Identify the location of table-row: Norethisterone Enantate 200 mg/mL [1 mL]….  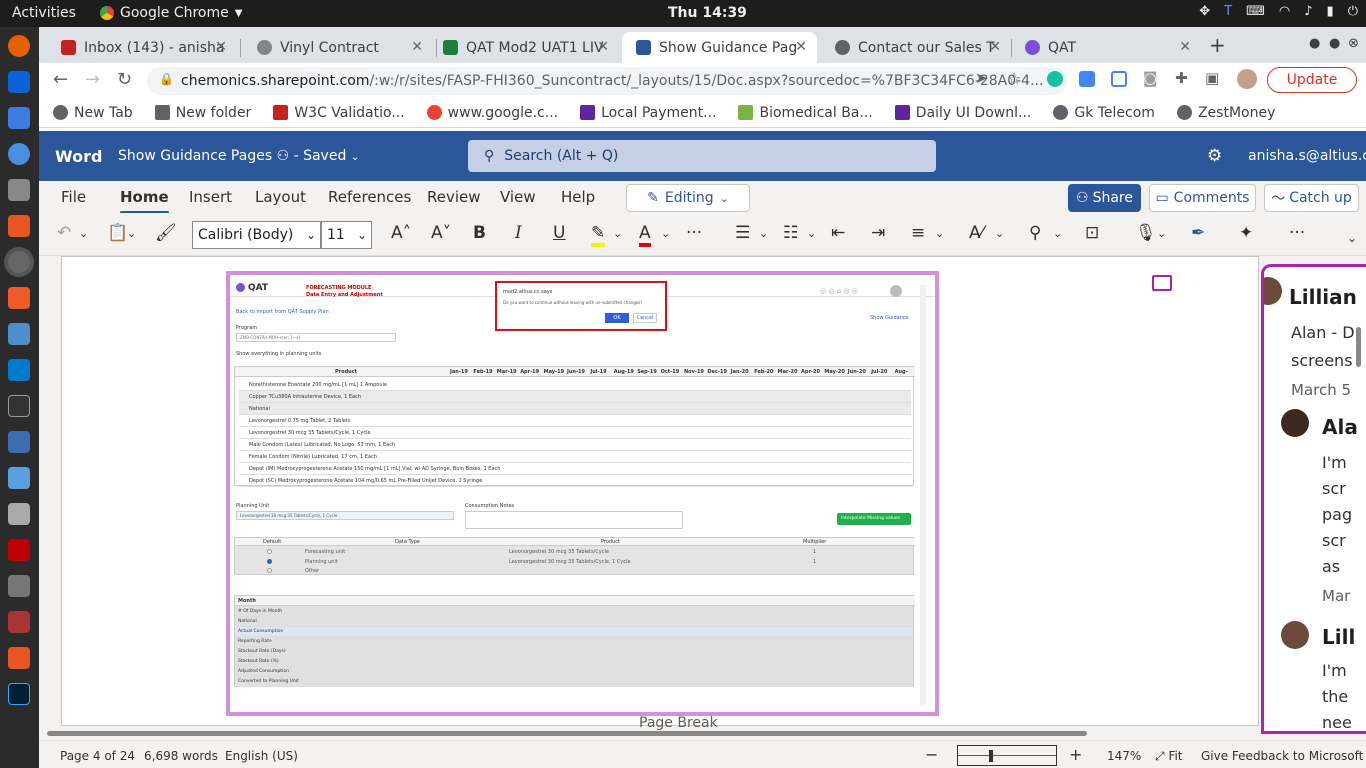
(575, 385).